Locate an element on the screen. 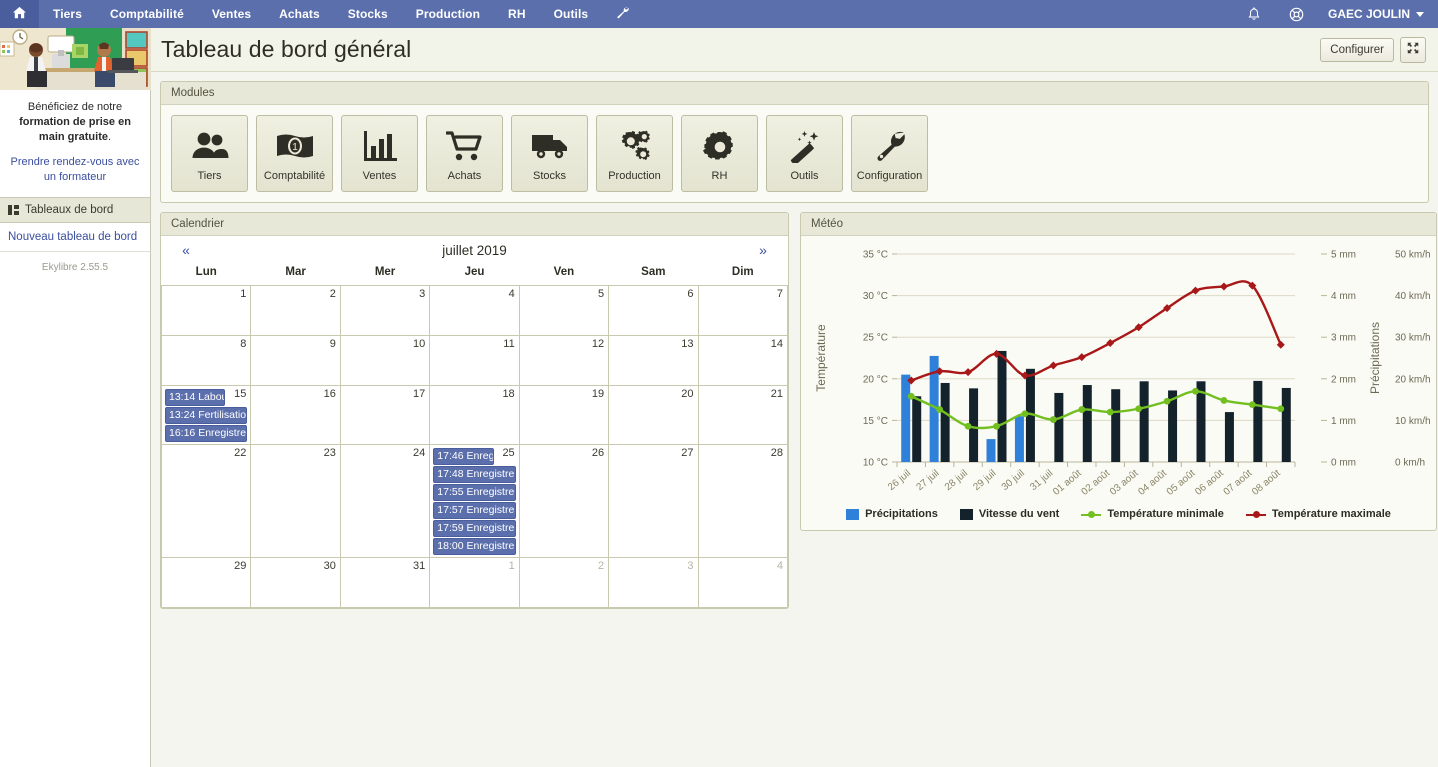 This screenshot has width=1438, height=767. legend-item: Vitesse du vent is located at coordinates (1009, 514).